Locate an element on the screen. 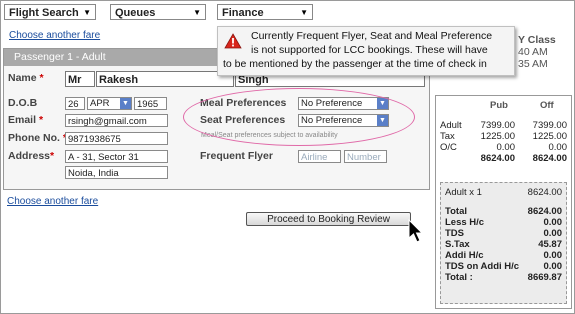 The image size is (575, 314). proceed-to-booking-review-button: Proceed to Booking Review is located at coordinates (328, 219).